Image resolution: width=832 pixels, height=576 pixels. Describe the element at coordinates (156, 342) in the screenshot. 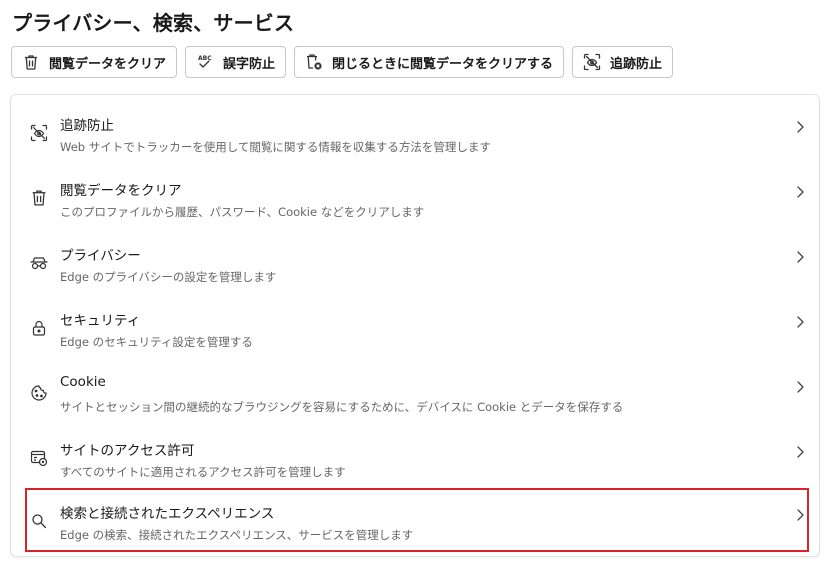

I see `settings-item-description: Edge のセキュリティ設定を管理する` at that location.